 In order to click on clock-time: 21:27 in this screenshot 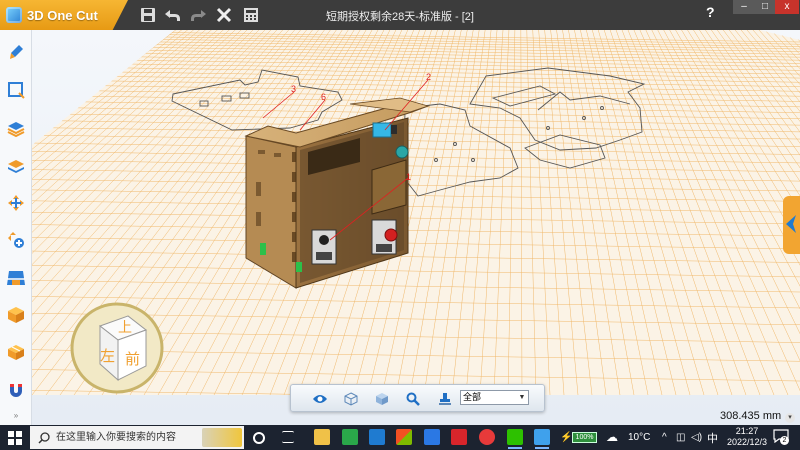, I will do `click(747, 431)`.